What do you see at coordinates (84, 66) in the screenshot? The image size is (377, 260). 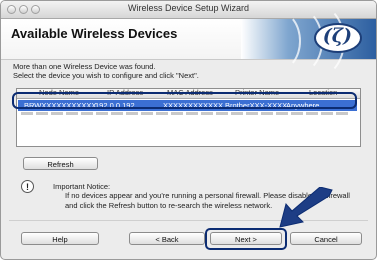 I see `instruction-line-1: More than one Wireless Device was found.` at bounding box center [84, 66].